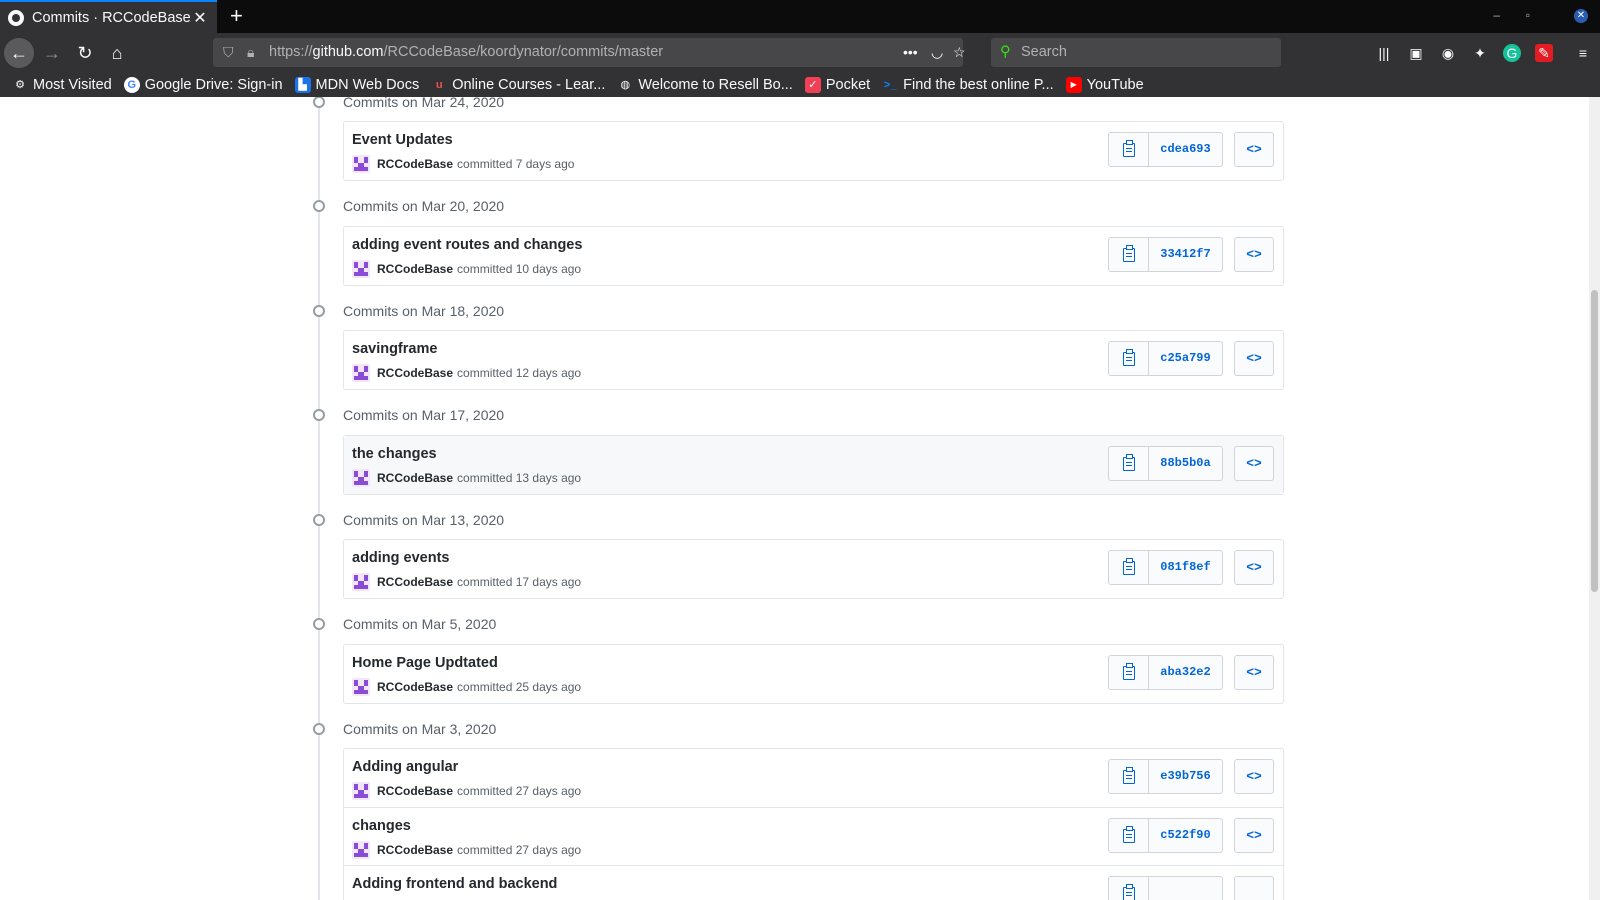  What do you see at coordinates (519, 791) in the screenshot?
I see `commit-time: committed 27 days ago` at bounding box center [519, 791].